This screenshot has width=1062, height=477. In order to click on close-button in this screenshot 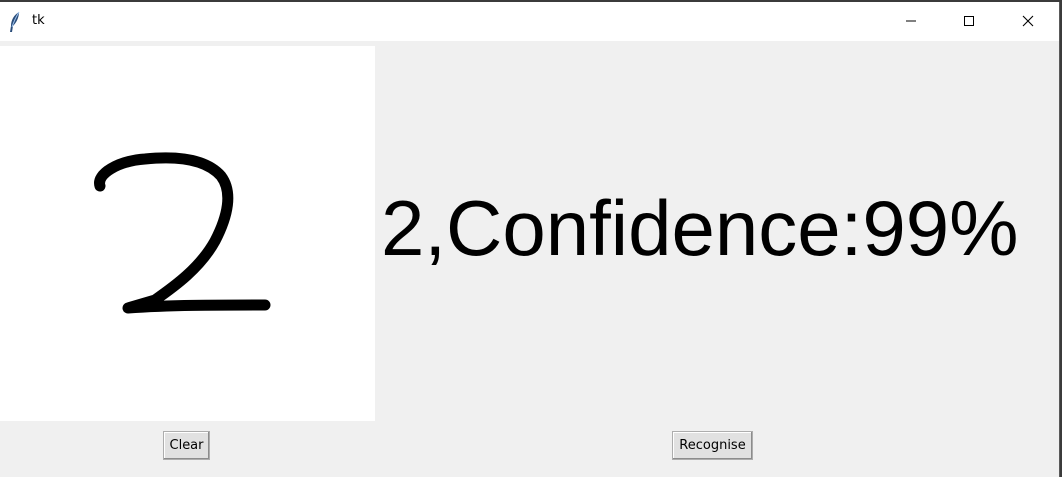, I will do `click(1028, 21)`.